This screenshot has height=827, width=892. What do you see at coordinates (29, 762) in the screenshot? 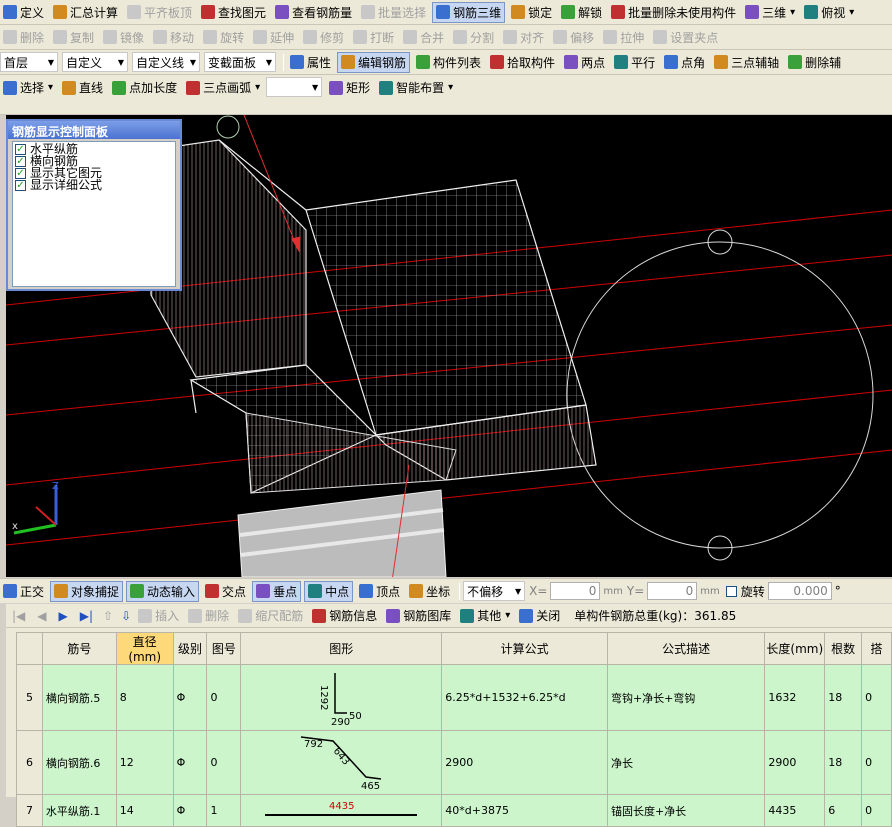
I see `cell-idx: 6` at bounding box center [29, 762].